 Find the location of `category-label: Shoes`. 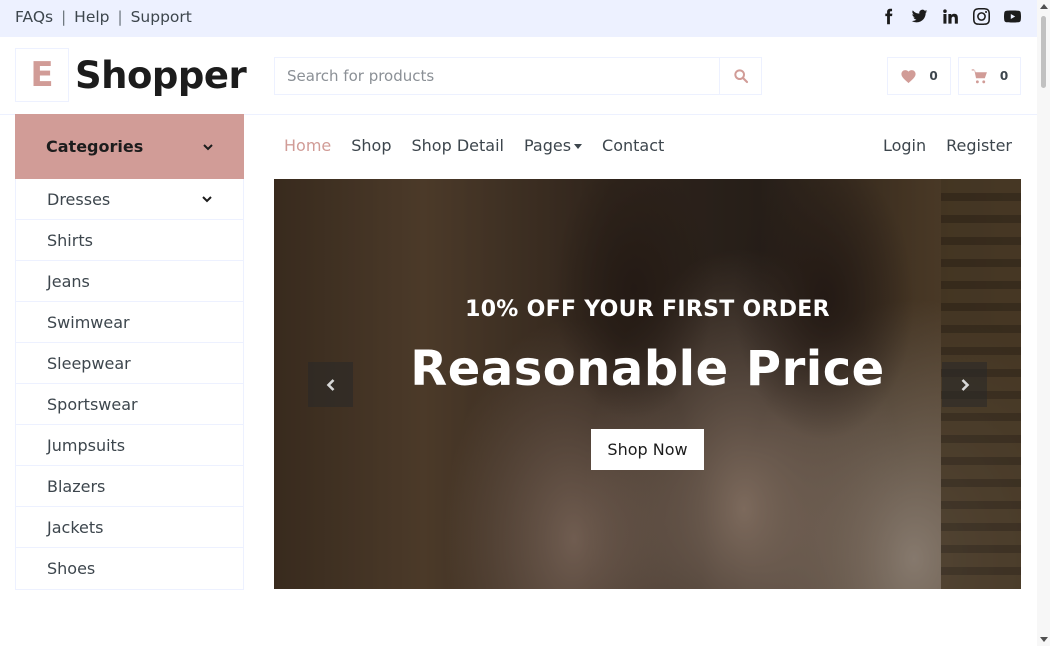

category-label: Shoes is located at coordinates (71, 568).